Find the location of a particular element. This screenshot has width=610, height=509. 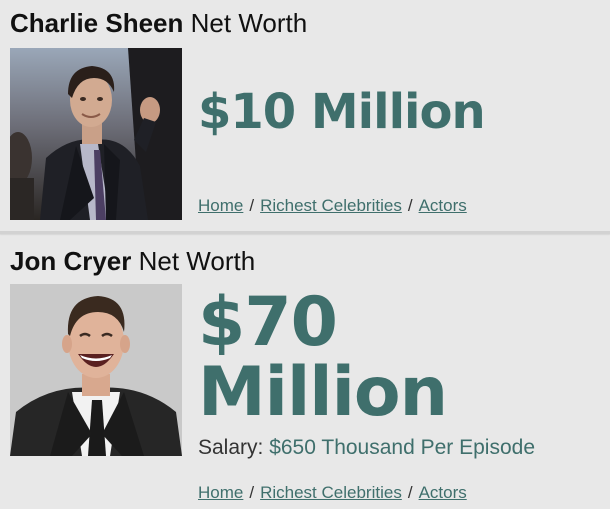

net-worth-amount: $70 is located at coordinates (268, 322).